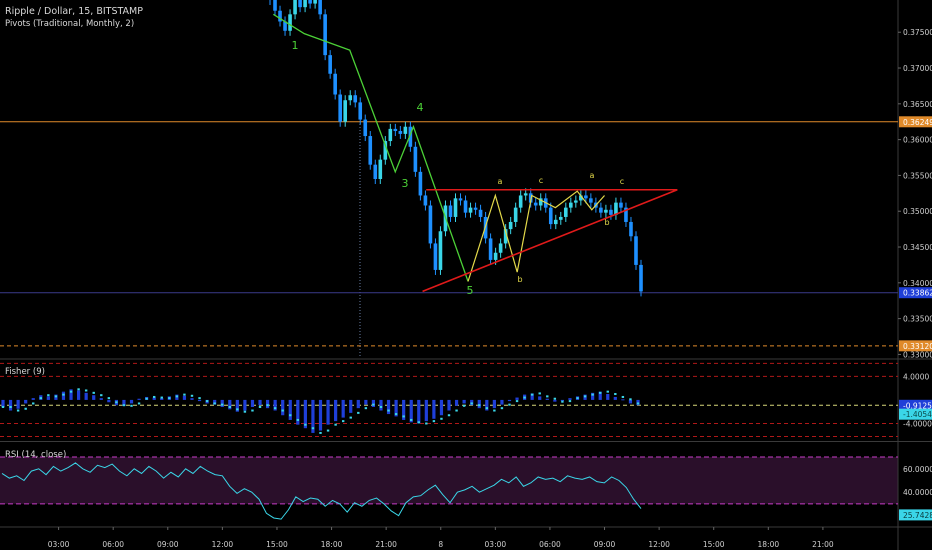 This screenshot has width=932, height=550. What do you see at coordinates (917, 104) in the screenshot?
I see `y-tick-label: 0.36500` at bounding box center [917, 104].